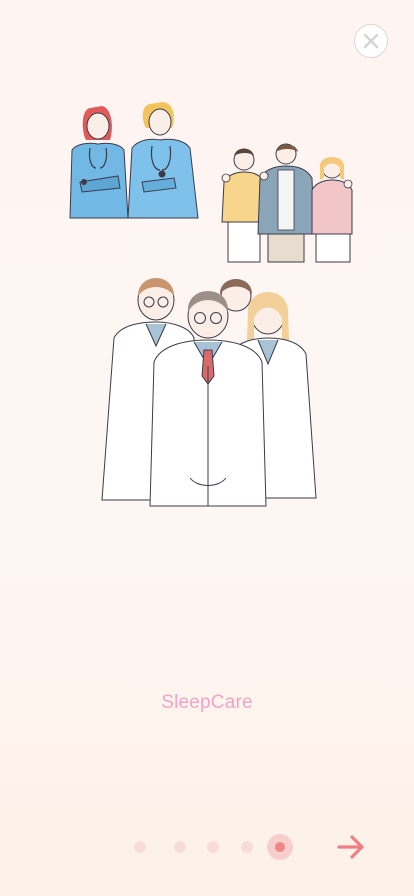 This screenshot has height=896, width=414. What do you see at coordinates (283, 203) in the screenshot?
I see `crowd-illustration` at bounding box center [283, 203].